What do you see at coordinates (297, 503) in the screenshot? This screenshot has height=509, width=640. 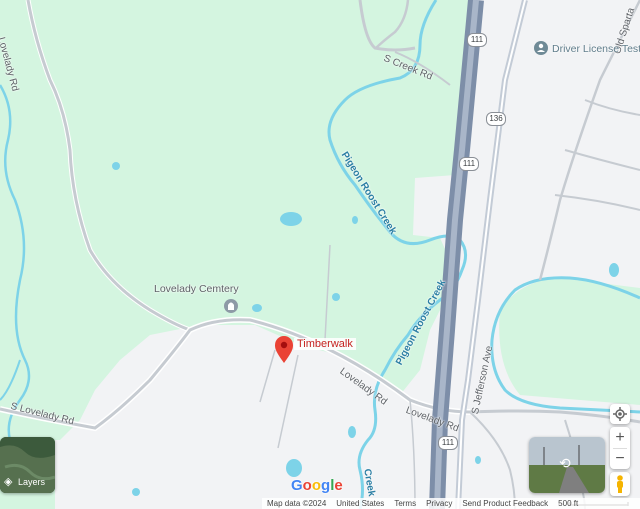 I see `map-data-attribution: Map data ©2024` at bounding box center [297, 503].